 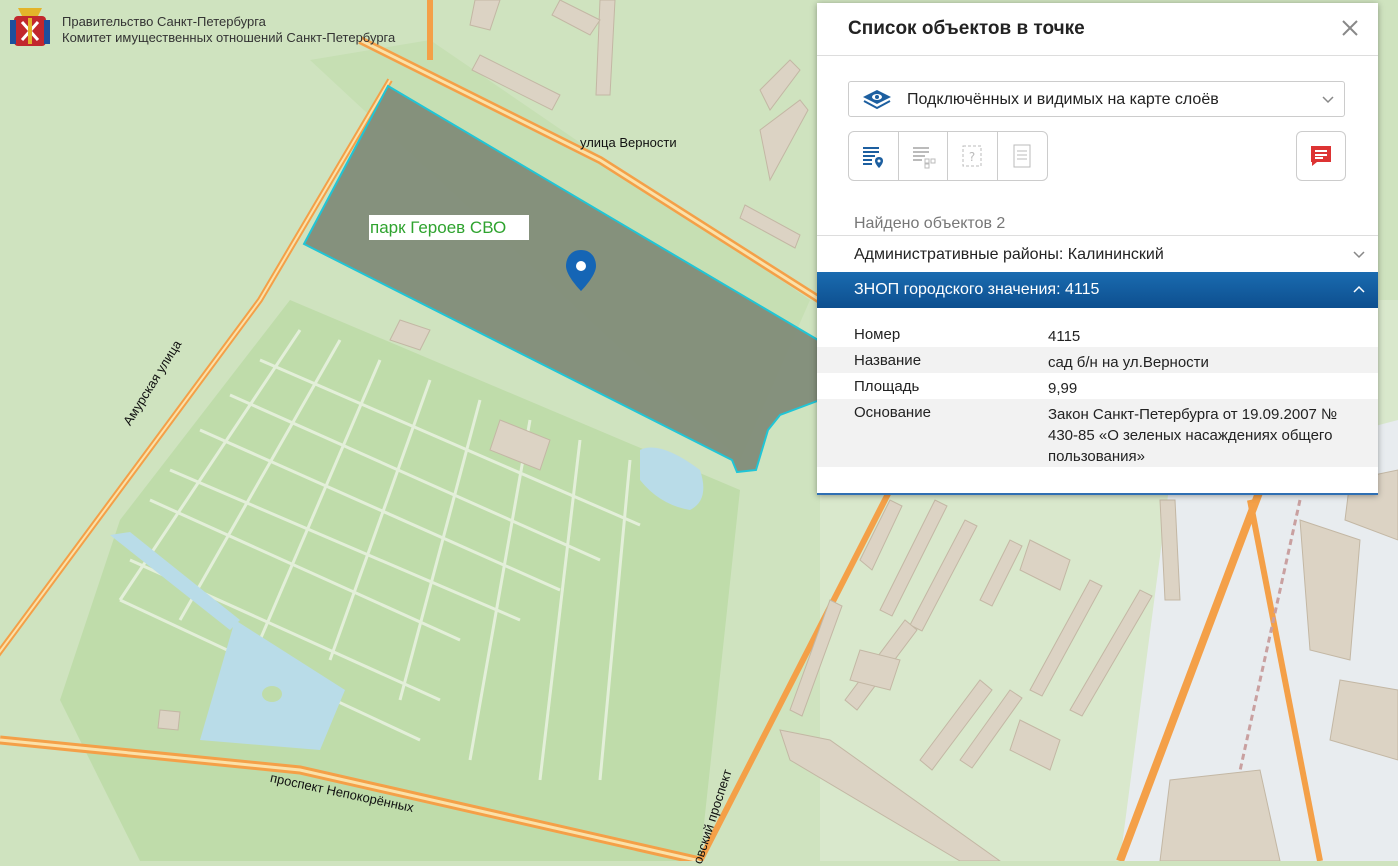 I want to click on accordion-label: Административные районы: Калининский, so click(x=1009, y=254).